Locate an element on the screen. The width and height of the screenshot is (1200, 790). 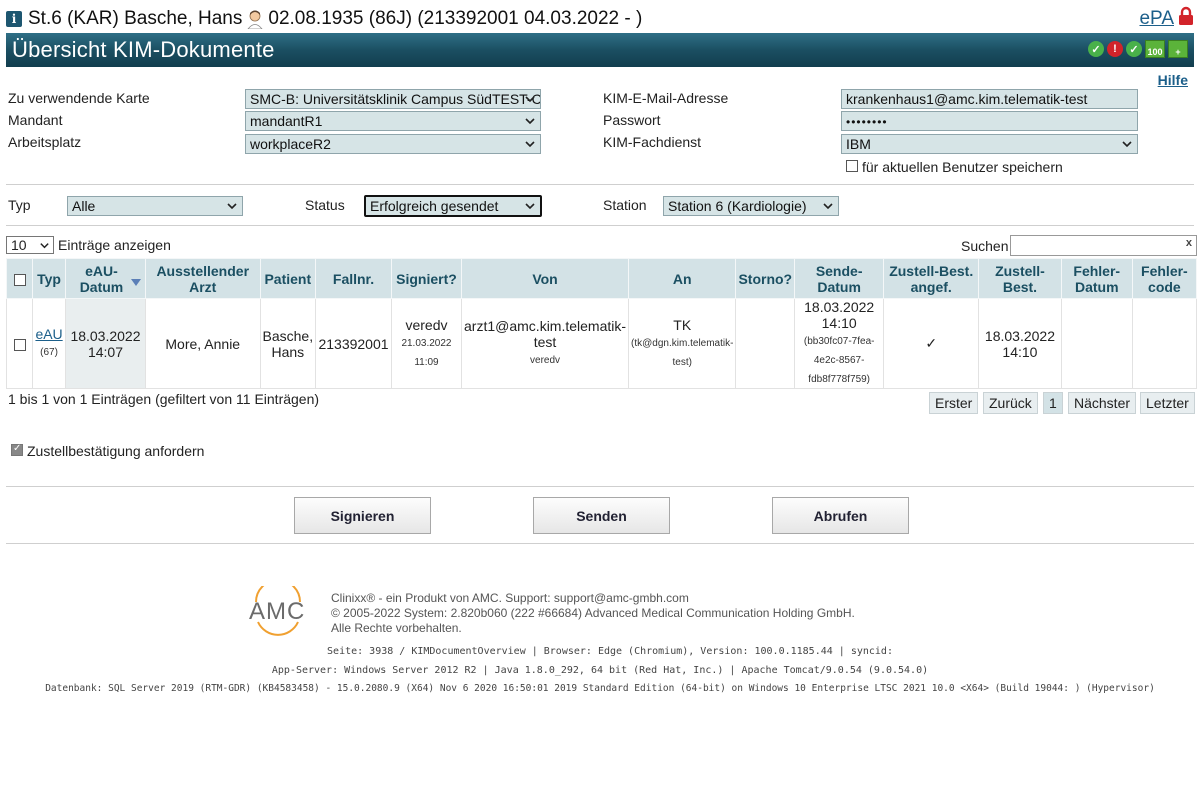
email-label: KIM-E-Mail-Adresse is located at coordinates (666, 98).